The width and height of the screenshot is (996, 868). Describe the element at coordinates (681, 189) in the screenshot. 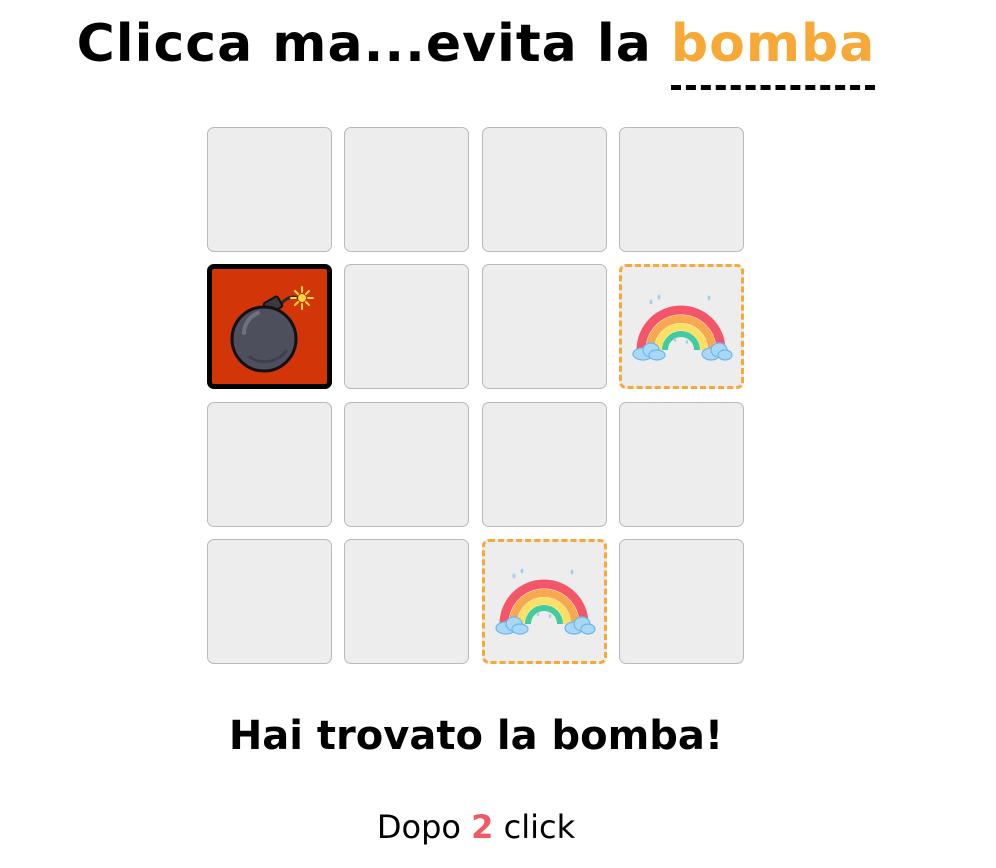

I see `board-cell-r1-c4` at that location.